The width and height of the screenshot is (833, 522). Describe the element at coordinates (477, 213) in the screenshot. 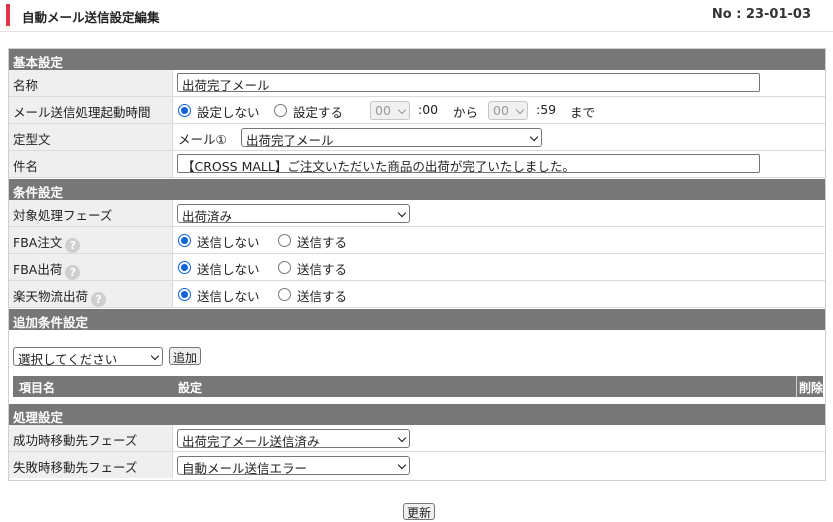

I see `phase-value-cell: 出荷済み` at that location.